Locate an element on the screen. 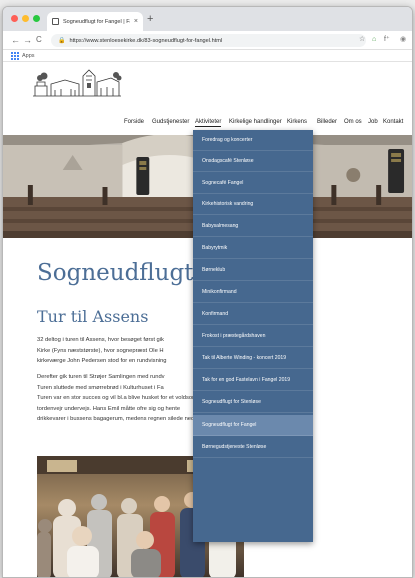  browser-tab: Sogneudflugt for Fangel | Fang... × is located at coordinates (95, 21).